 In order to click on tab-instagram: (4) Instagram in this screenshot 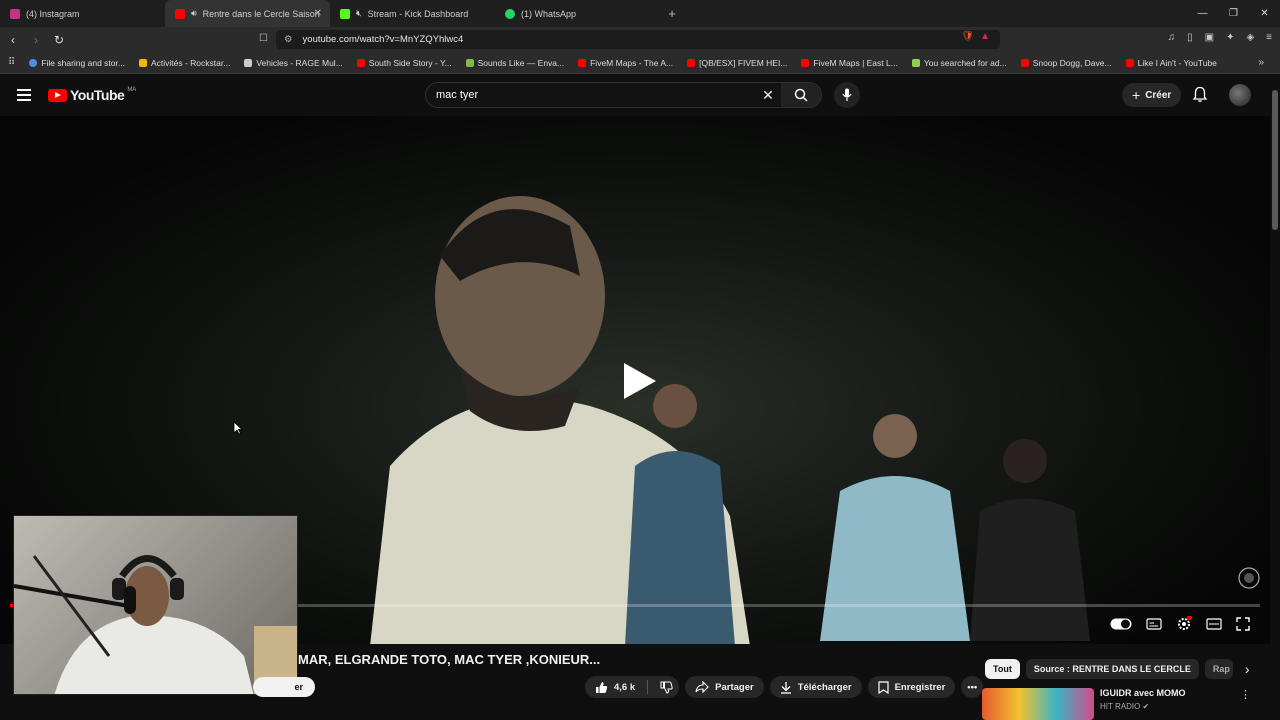, I will do `click(82, 13)`.